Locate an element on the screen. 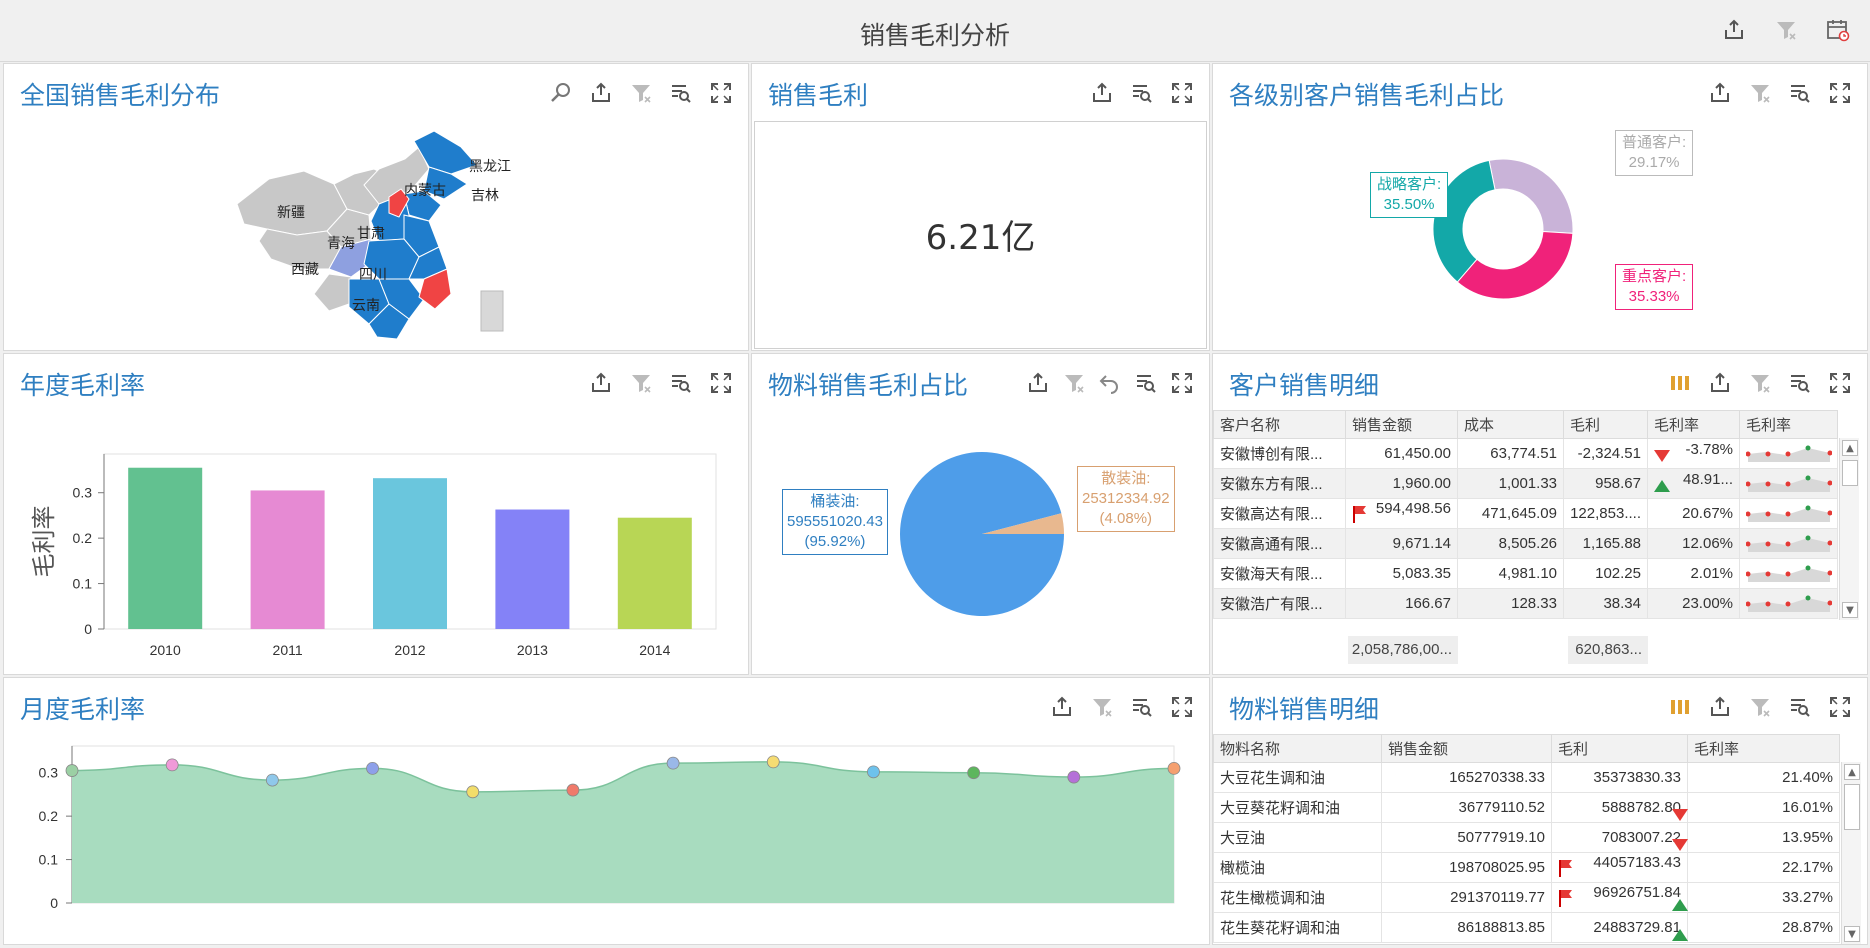 The height and width of the screenshot is (948, 1870). undo-icon is located at coordinates (1110, 383).